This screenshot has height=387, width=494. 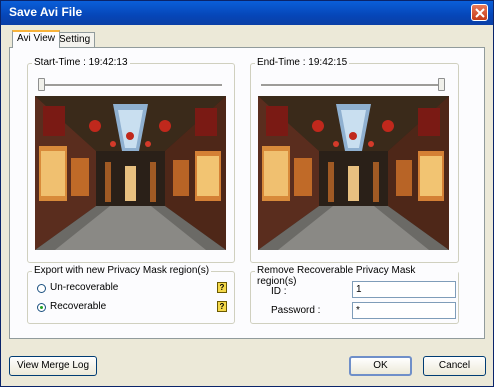 I want to click on radio-unrecoverable-circle, so click(x=41, y=288).